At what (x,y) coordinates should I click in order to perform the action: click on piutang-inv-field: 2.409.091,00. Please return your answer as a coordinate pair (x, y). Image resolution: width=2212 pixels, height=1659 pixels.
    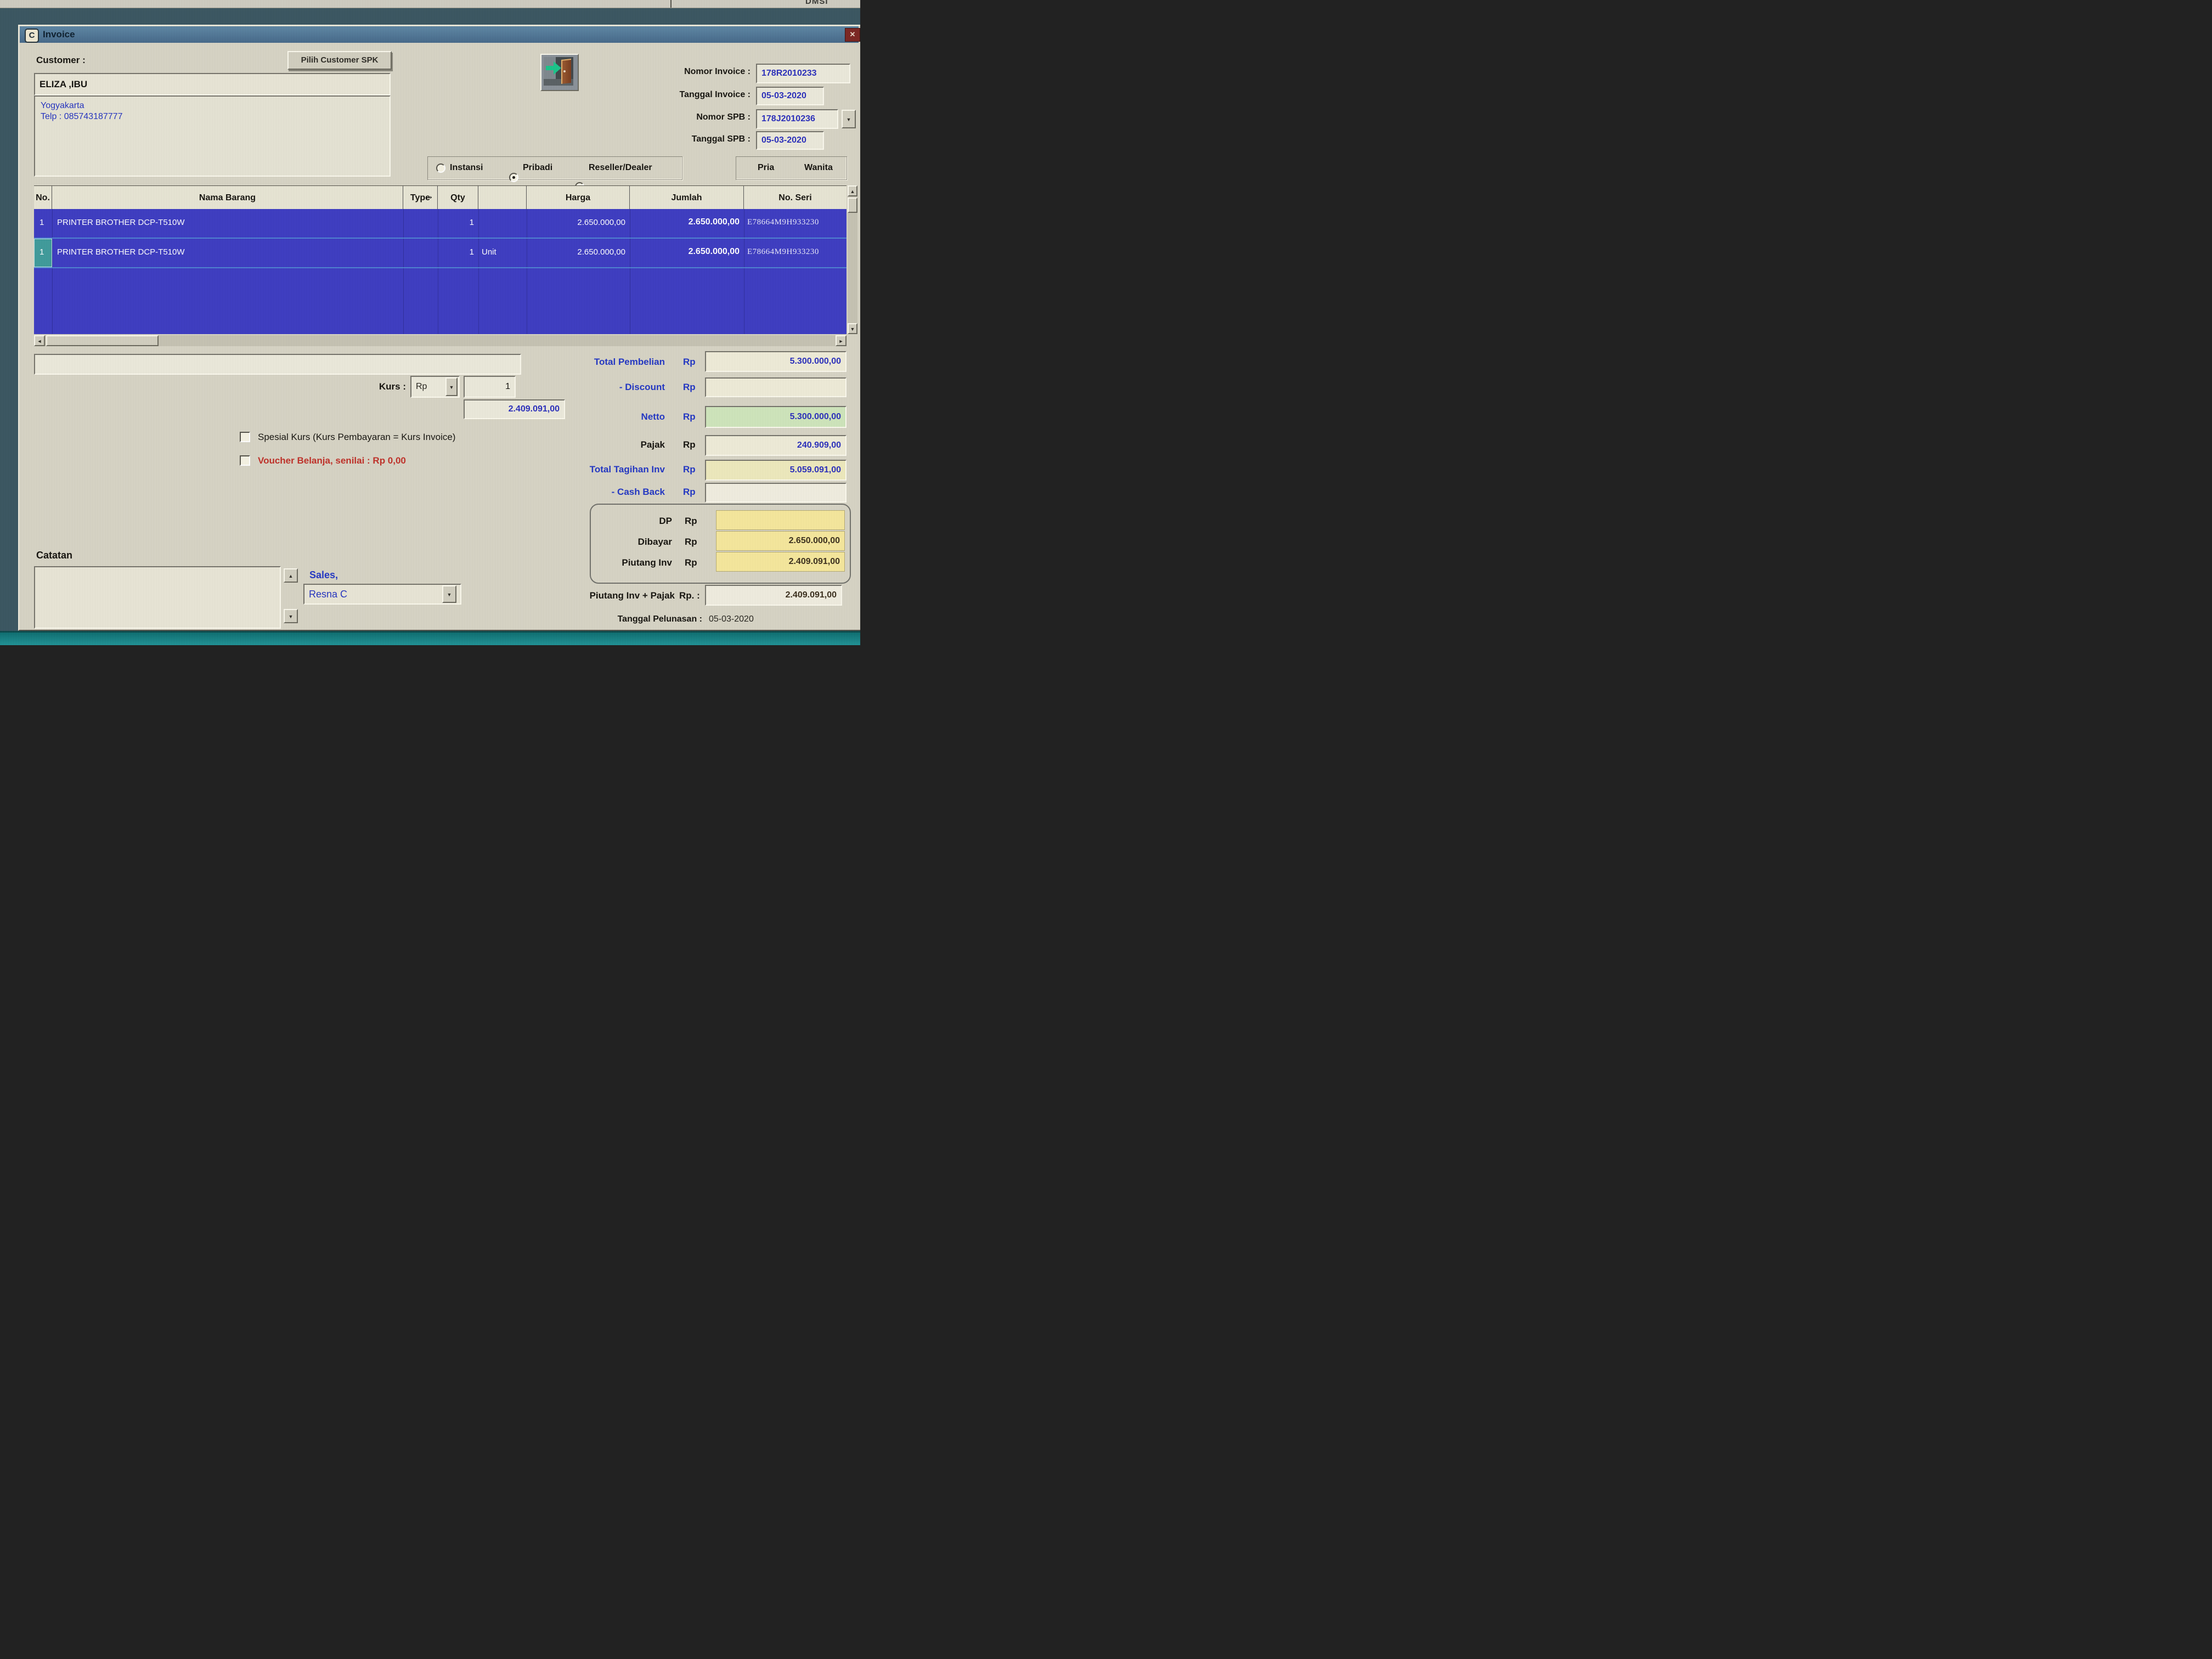
    Looking at the image, I should click on (780, 562).